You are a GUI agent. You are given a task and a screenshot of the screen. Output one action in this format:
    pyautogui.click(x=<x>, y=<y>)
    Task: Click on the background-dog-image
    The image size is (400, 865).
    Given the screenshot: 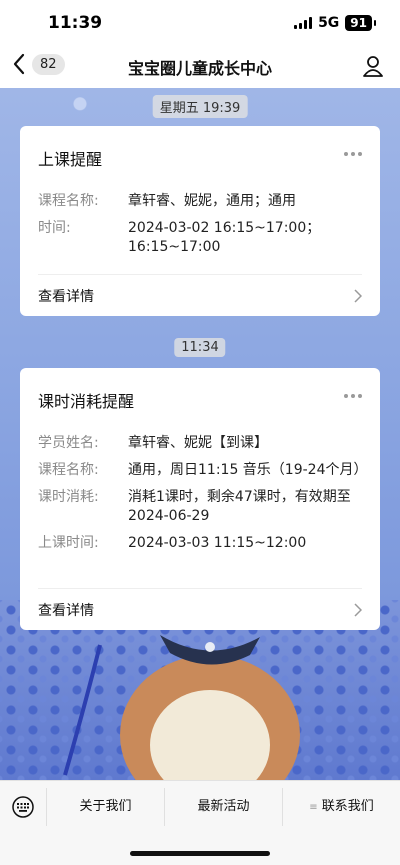 What is the action you would take?
    pyautogui.click(x=181, y=710)
    